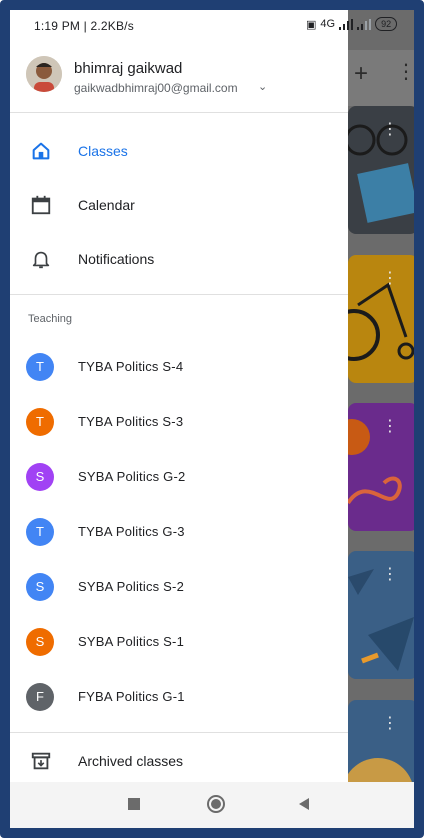 The image size is (424, 838). I want to click on section-title-teaching: Teaching, so click(50, 319).